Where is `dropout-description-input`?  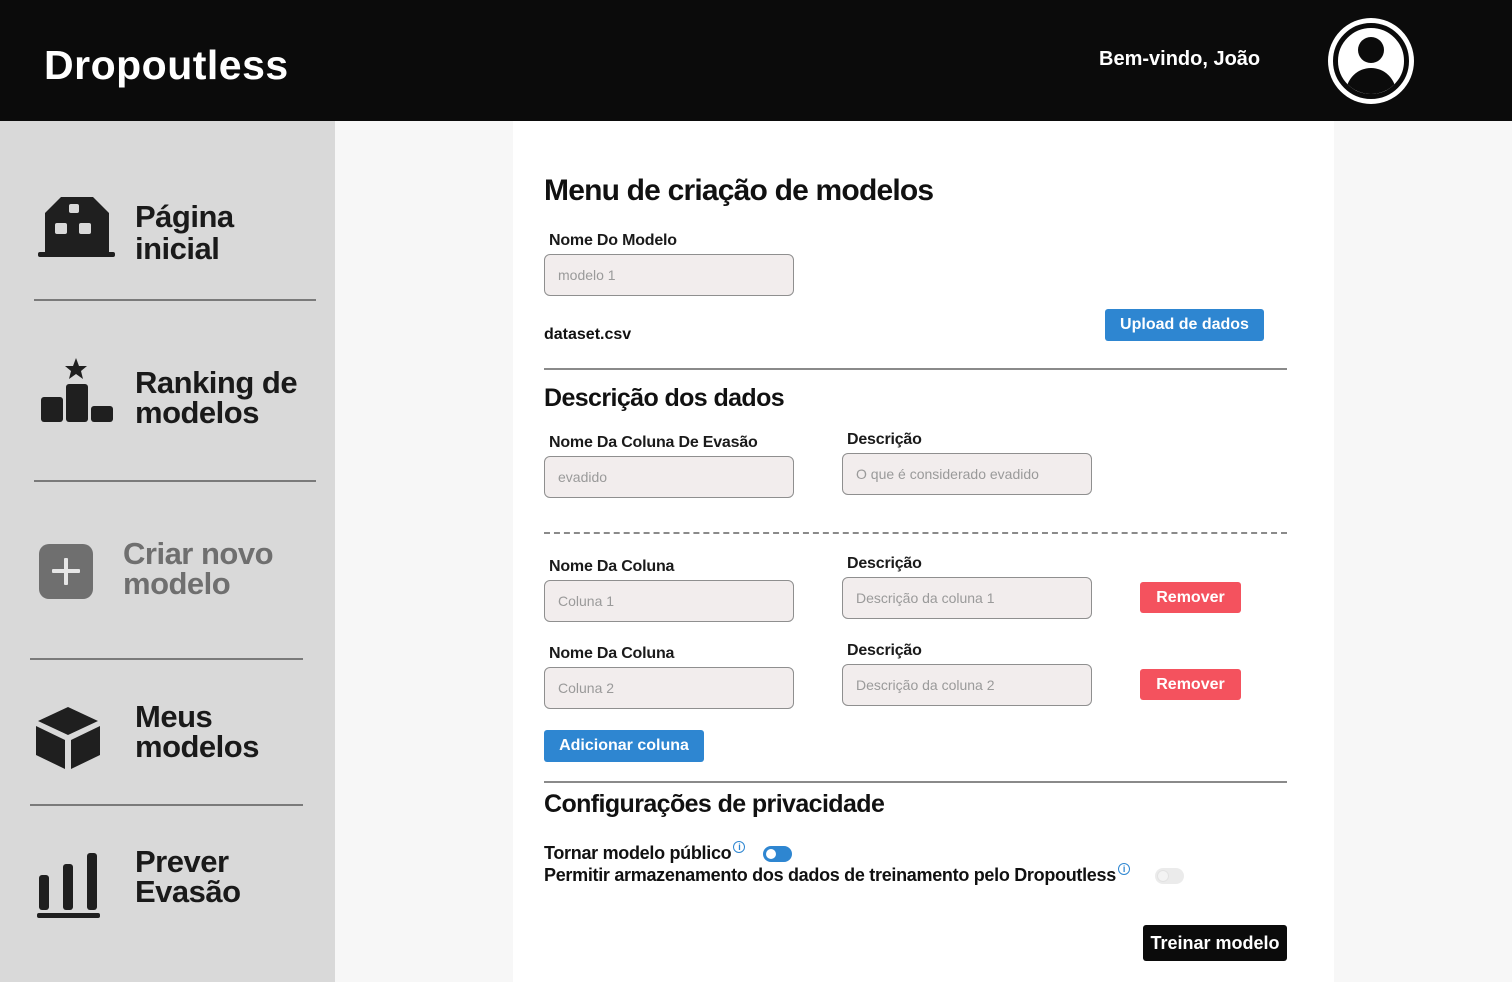 dropout-description-input is located at coordinates (967, 474).